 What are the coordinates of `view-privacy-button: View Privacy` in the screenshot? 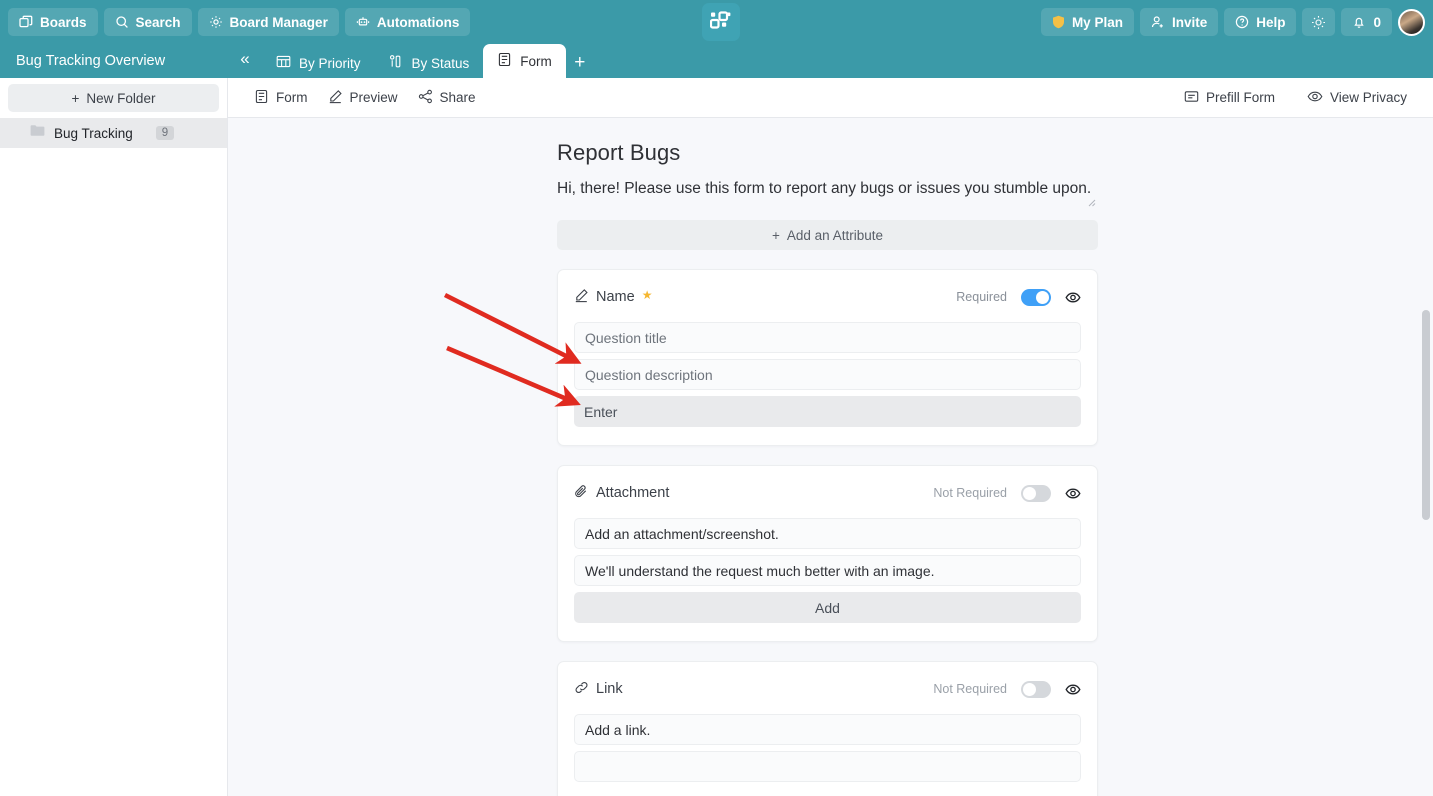 It's located at (1357, 98).